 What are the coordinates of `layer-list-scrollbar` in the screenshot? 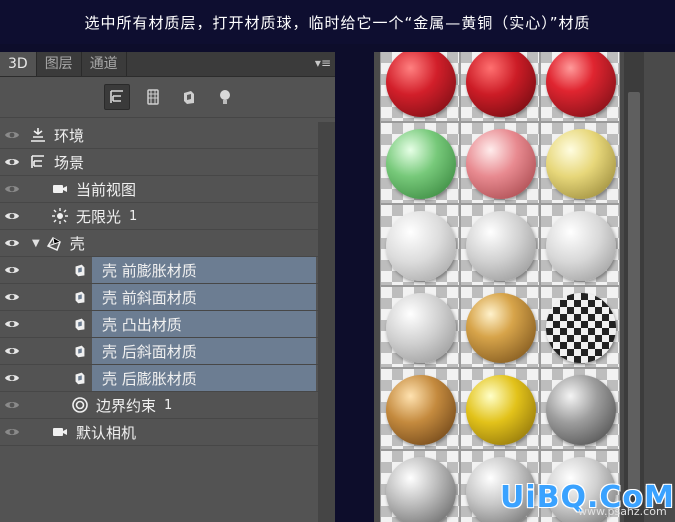 It's located at (326, 322).